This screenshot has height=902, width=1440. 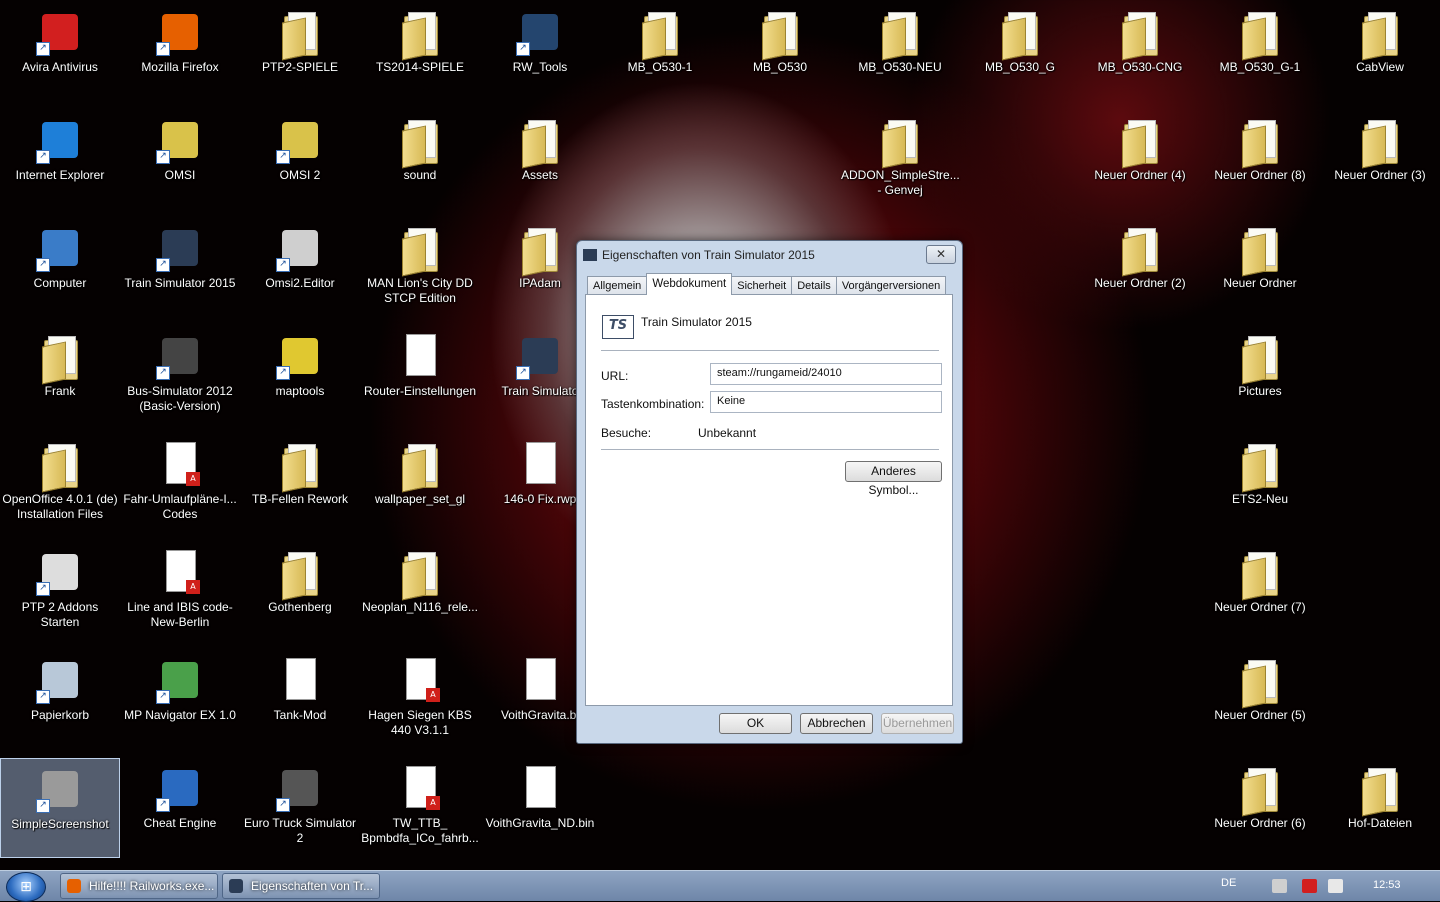 I want to click on desktop-icon: ↗ RW_Tools, so click(x=540, y=52).